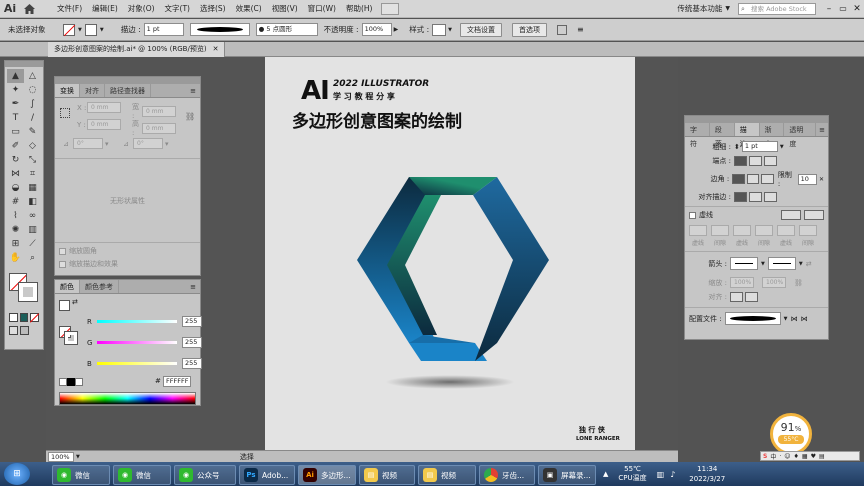 This screenshot has height=486, width=864. Describe the element at coordinates (699, 8) in the screenshot. I see `workspace-switcher: 传统基本功能` at that location.